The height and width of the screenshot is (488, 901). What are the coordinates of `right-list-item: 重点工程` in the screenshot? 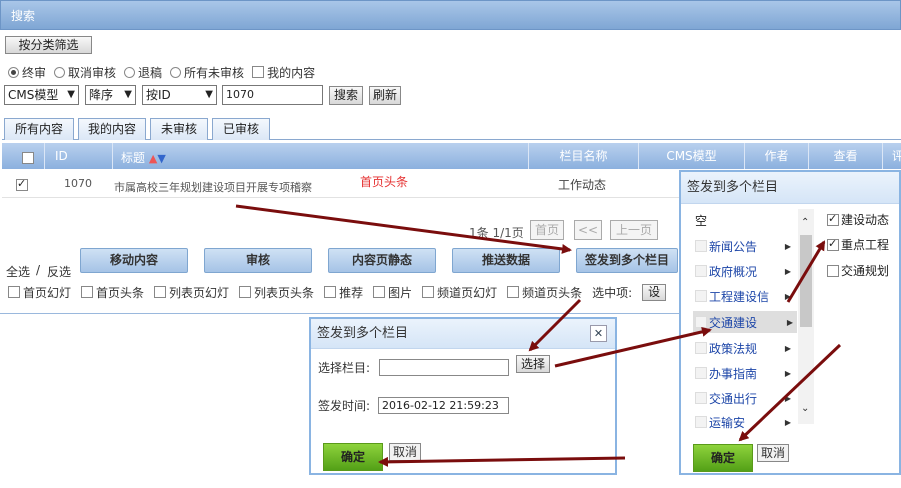 It's located at (858, 244).